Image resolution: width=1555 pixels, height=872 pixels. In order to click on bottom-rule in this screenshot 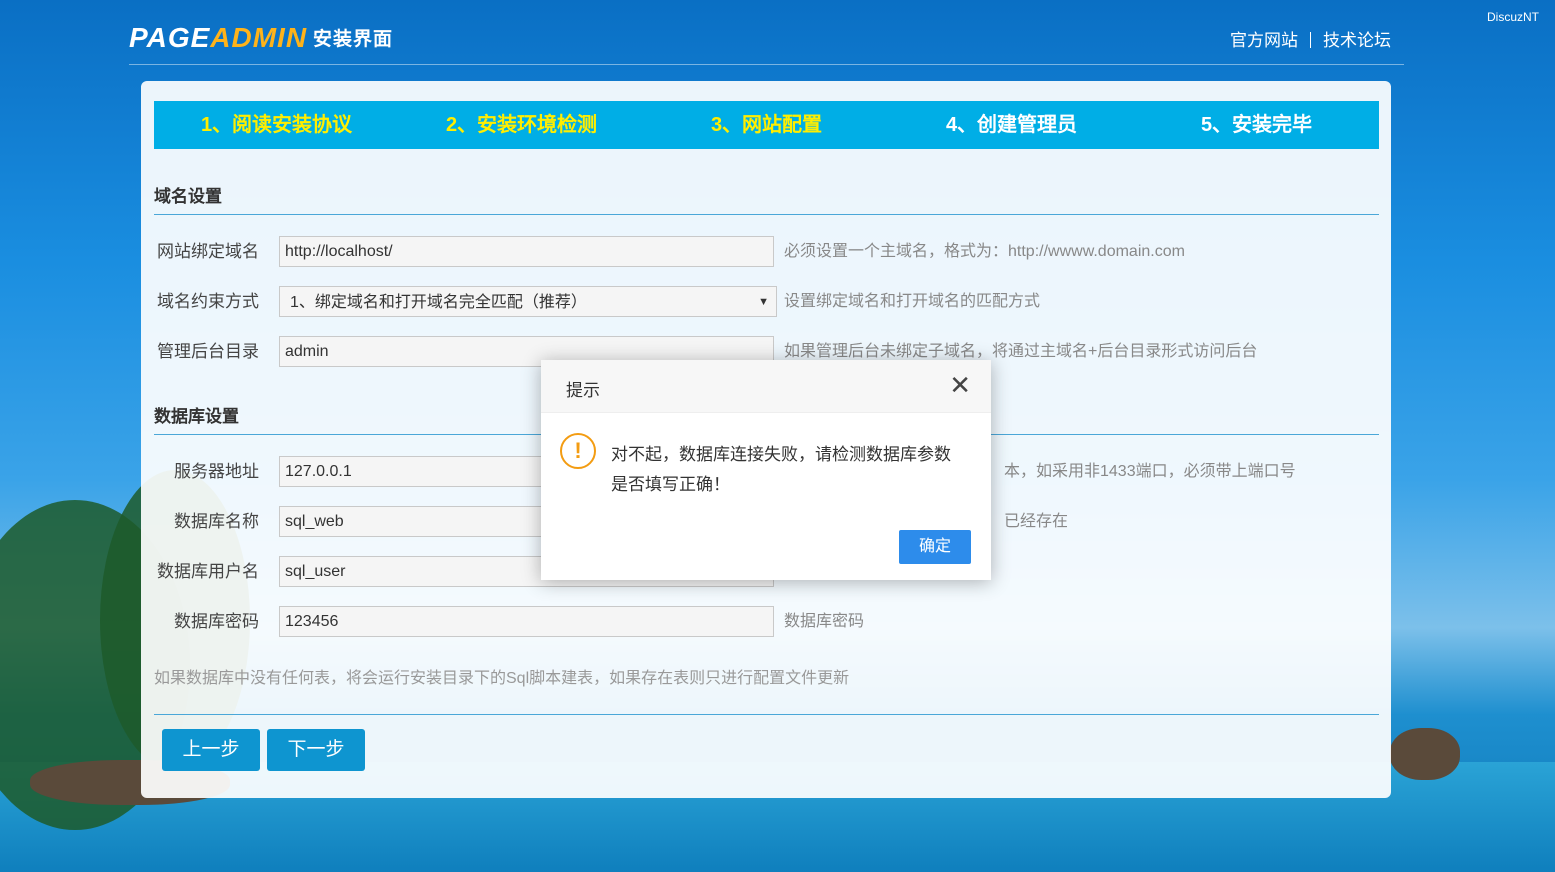, I will do `click(766, 714)`.